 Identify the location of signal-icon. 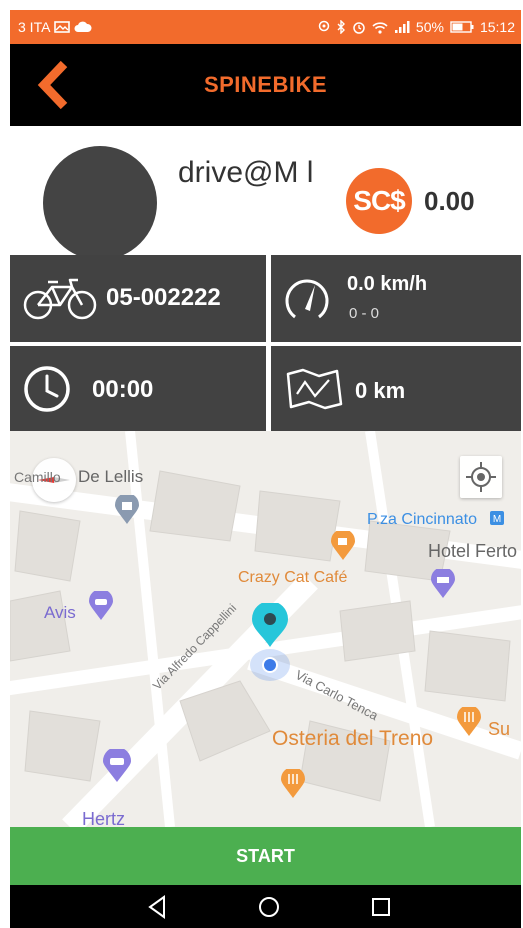
(402, 26).